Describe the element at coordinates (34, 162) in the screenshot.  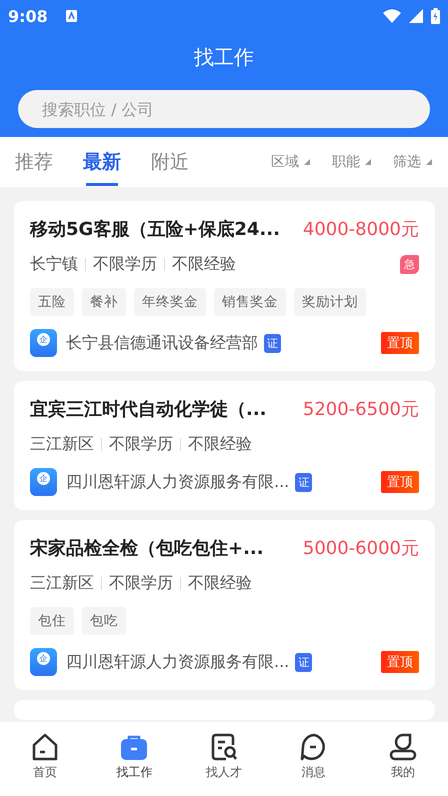
I see `tab: 推荐` at that location.